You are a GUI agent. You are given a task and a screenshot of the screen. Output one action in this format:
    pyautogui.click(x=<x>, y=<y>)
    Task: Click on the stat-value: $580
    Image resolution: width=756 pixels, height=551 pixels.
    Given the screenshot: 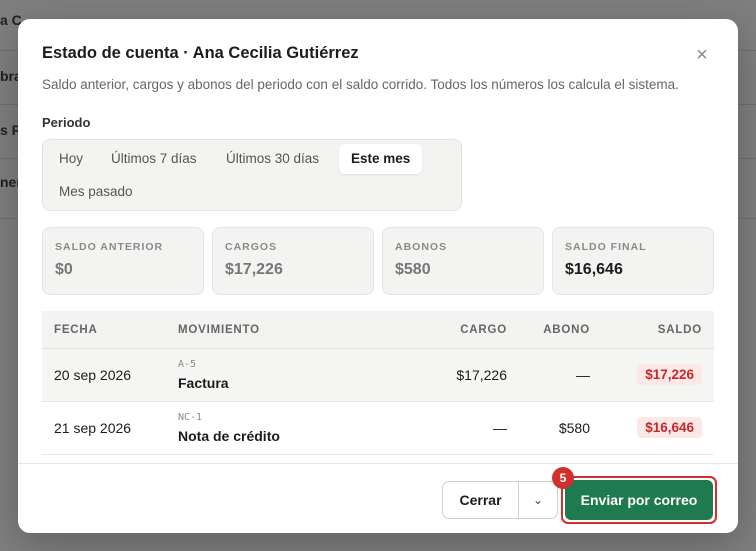 What is the action you would take?
    pyautogui.click(x=413, y=269)
    